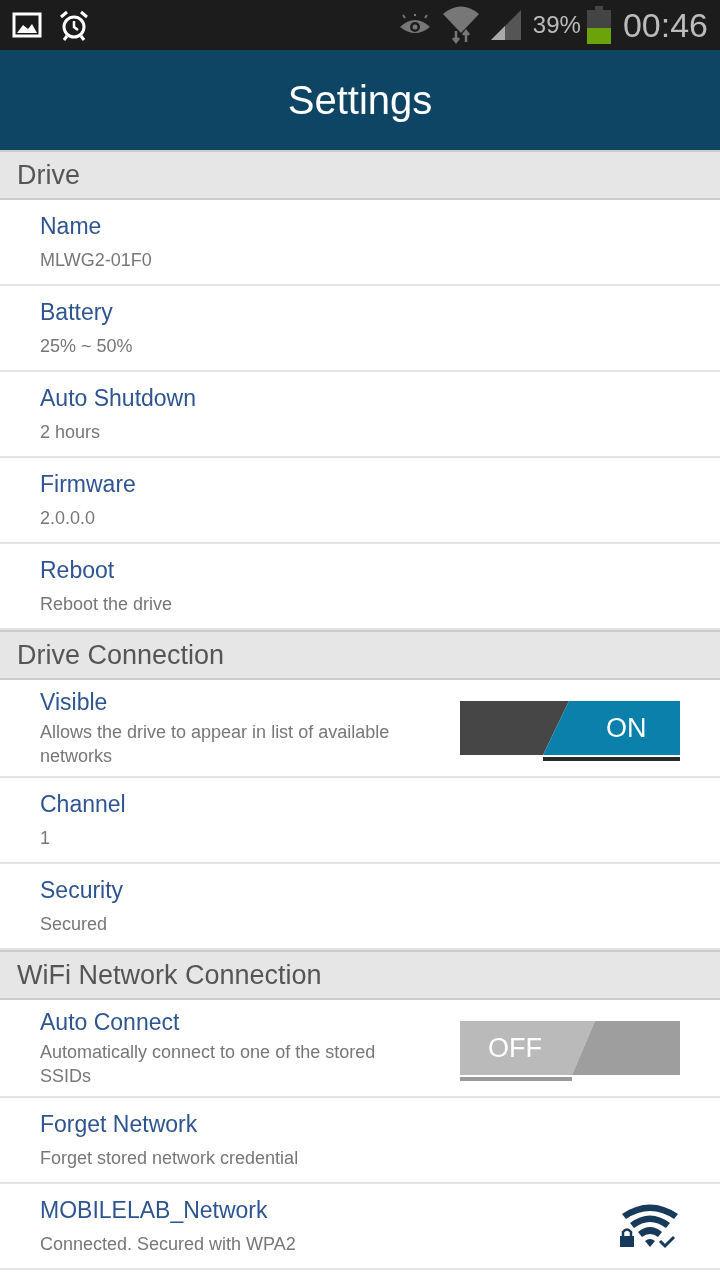 This screenshot has height=1280, width=720. I want to click on setting-title: Visible, so click(74, 702).